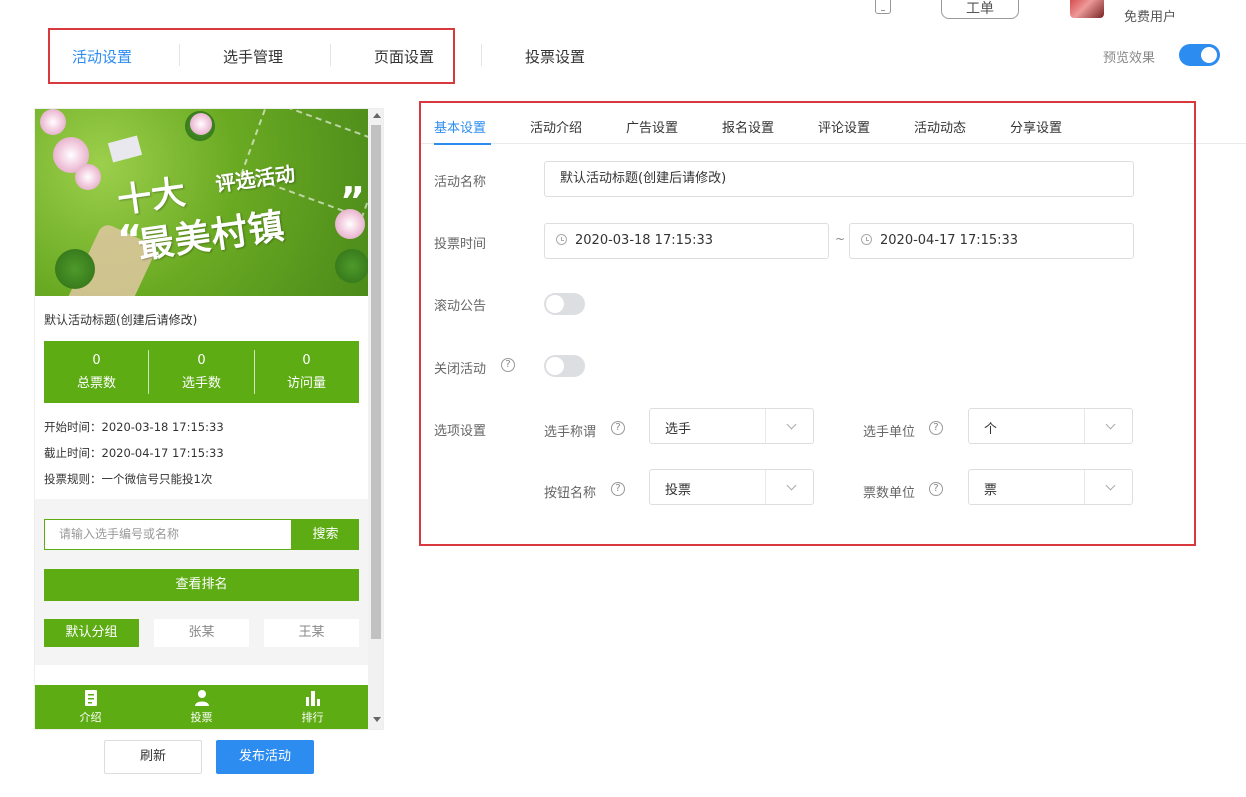  I want to click on close-activity-switch, so click(564, 366).